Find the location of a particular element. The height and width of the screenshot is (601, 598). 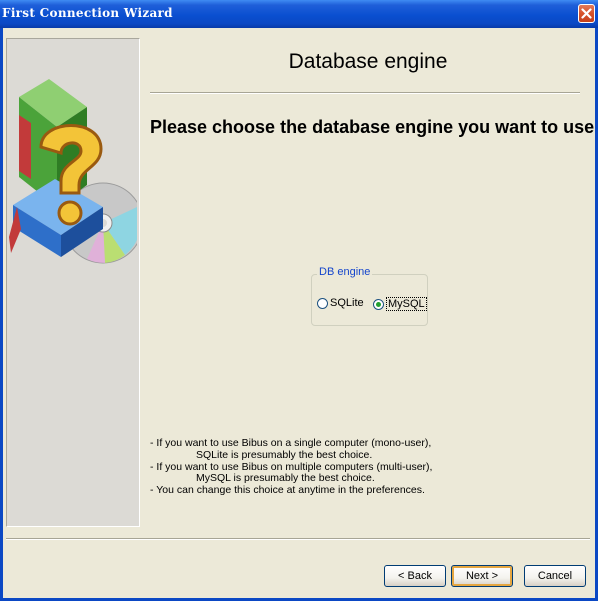

next-button: Next > is located at coordinates (482, 576).